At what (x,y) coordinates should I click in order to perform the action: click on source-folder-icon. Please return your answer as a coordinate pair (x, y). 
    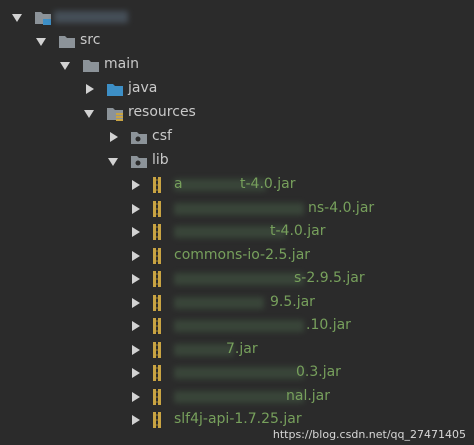
    Looking at the image, I should click on (115, 91).